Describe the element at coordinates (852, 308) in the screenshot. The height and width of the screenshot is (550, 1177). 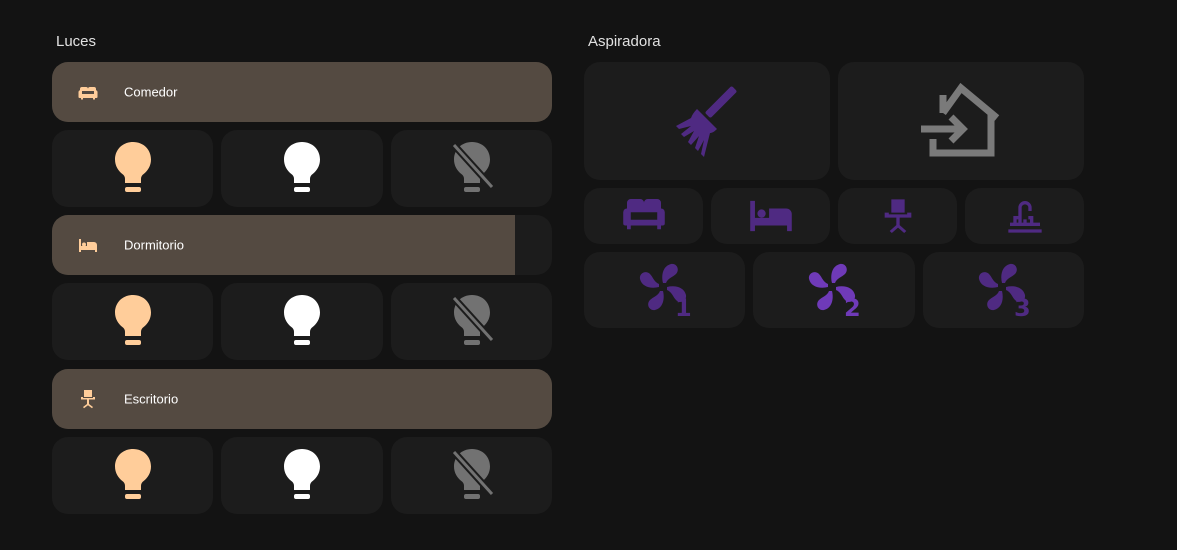
I see `fan-speed-2-label: 2` at that location.